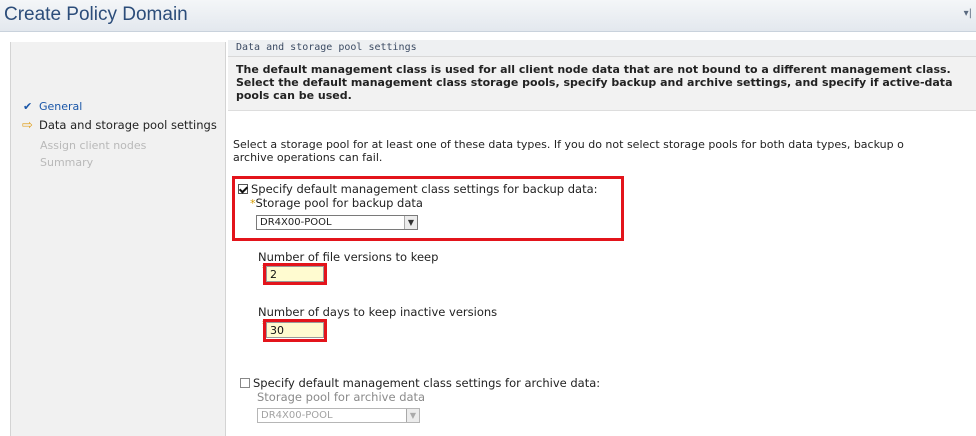 The height and width of the screenshot is (436, 976). What do you see at coordinates (337, 222) in the screenshot?
I see `backup-pool-select: DR4X00-POOL ▼` at bounding box center [337, 222].